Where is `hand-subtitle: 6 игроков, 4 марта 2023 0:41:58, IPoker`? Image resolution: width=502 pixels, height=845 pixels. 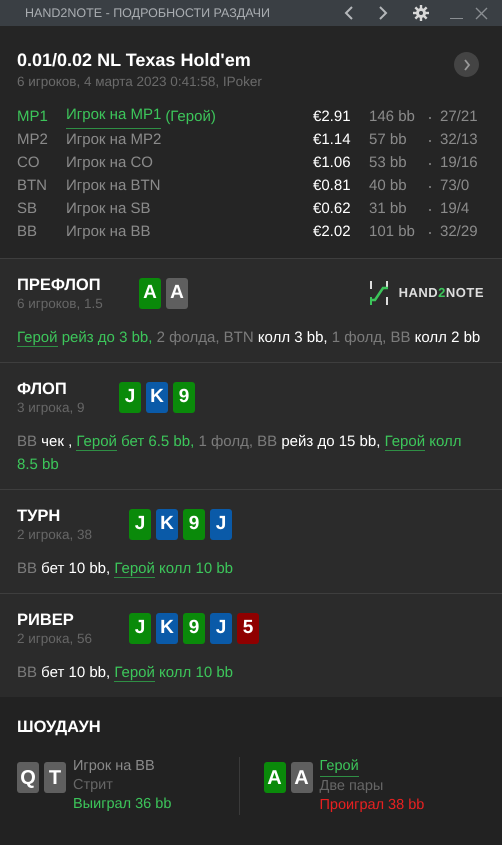 hand-subtitle: 6 игроков, 4 марта 2023 0:41:58, IPoker is located at coordinates (139, 82).